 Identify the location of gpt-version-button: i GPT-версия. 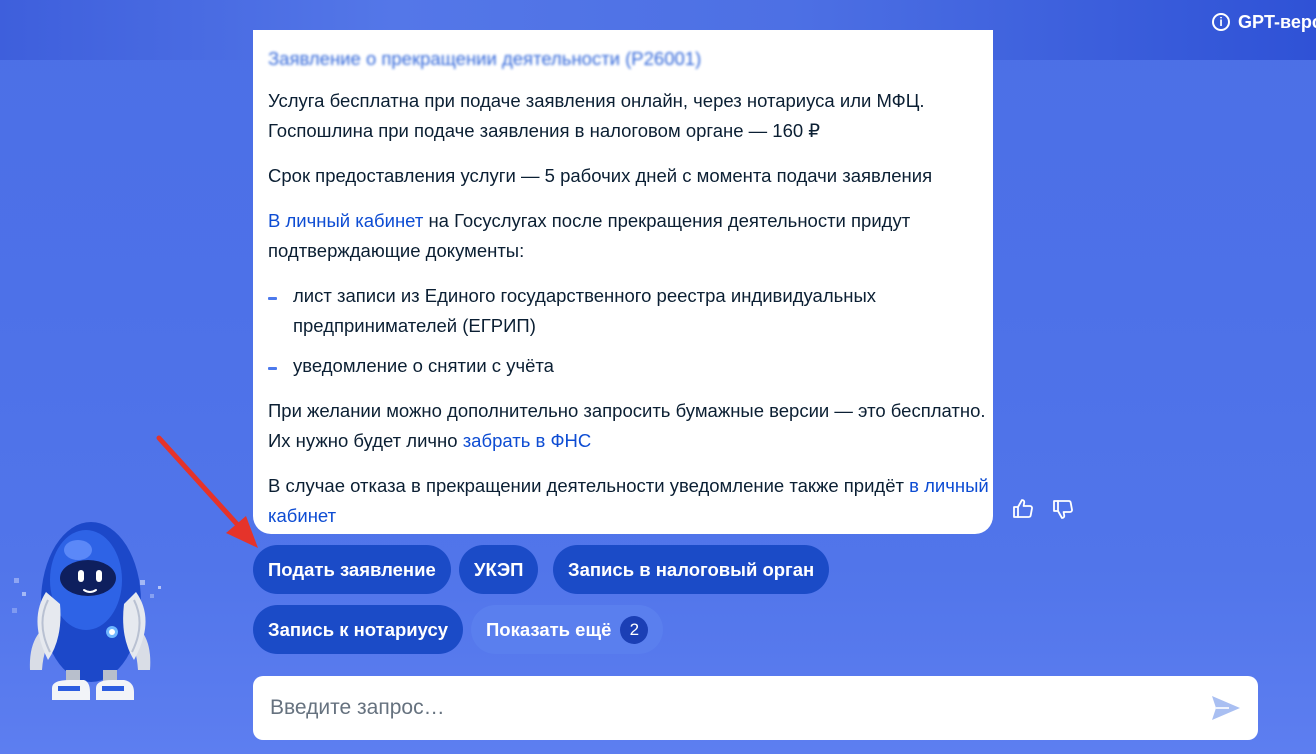
(1264, 22).